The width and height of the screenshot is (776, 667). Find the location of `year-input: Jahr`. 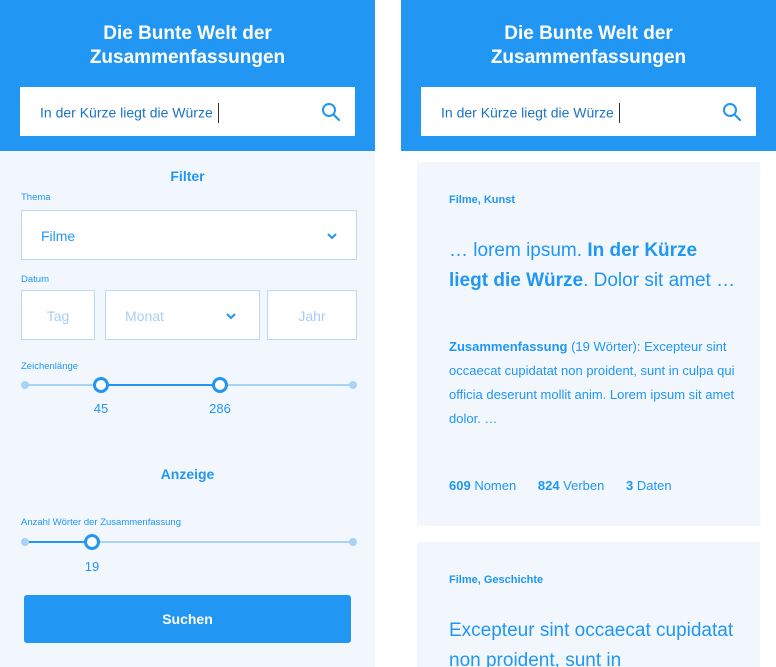

year-input: Jahr is located at coordinates (312, 315).